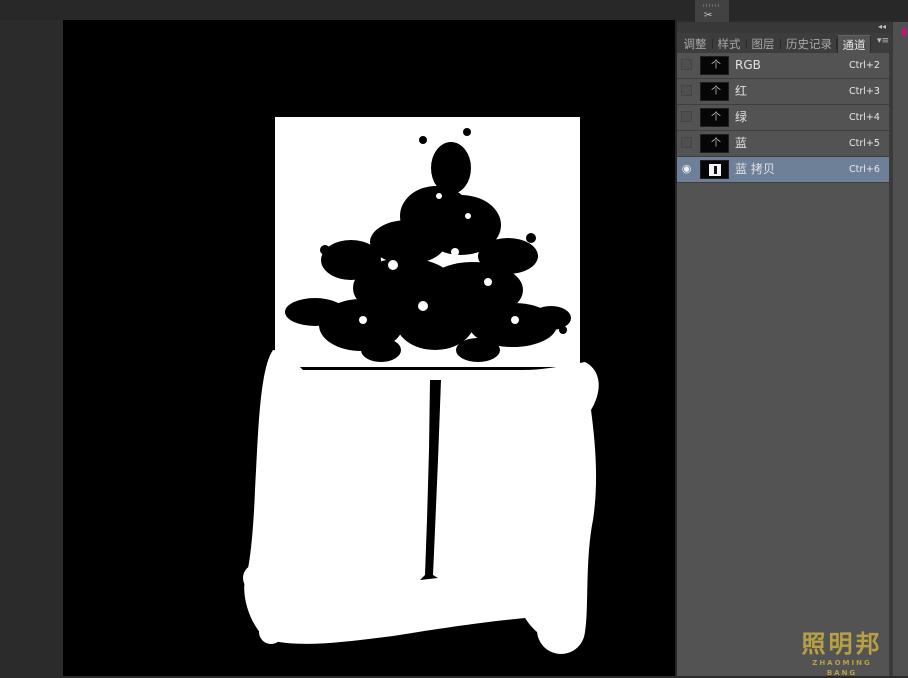  Describe the element at coordinates (763, 44) in the screenshot. I see `tab-layers: 图层` at that location.